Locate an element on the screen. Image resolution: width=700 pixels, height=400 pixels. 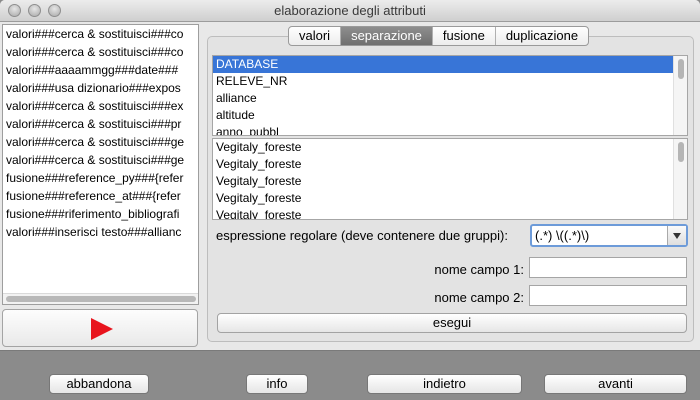
field1-label: nome campo 1: is located at coordinates (479, 269).